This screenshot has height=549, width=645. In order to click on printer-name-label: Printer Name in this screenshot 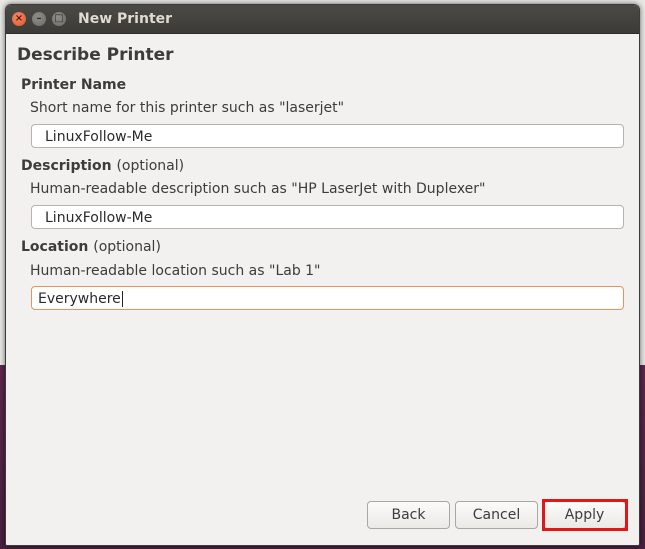, I will do `click(73, 85)`.